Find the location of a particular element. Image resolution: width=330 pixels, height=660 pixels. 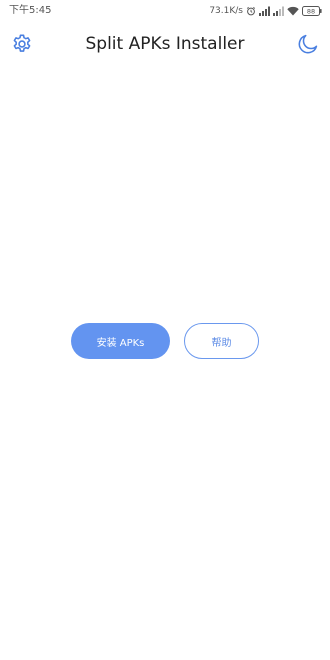

moon-icon is located at coordinates (308, 44).